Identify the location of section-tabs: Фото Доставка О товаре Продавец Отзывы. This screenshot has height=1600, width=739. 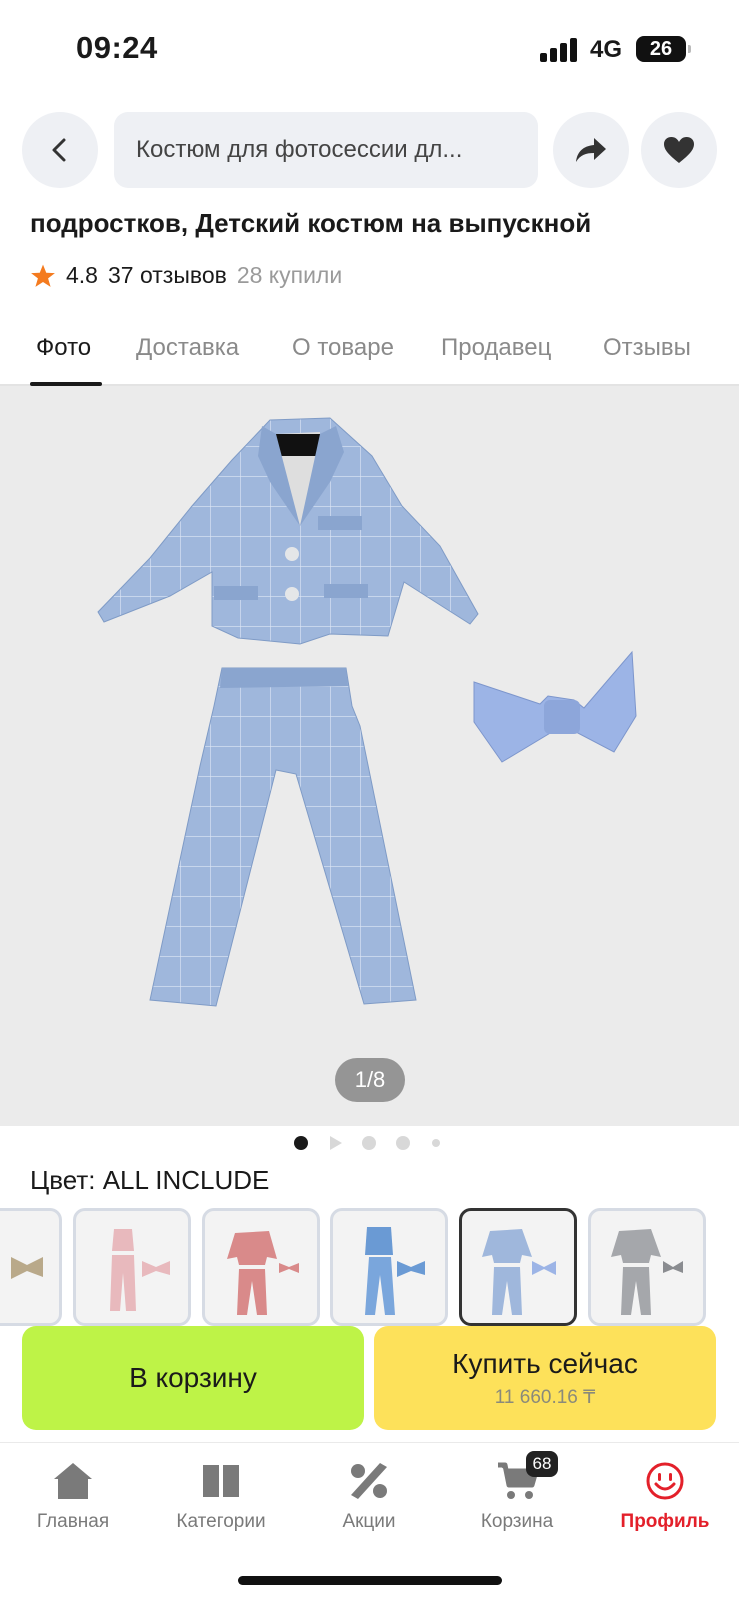
(369, 353).